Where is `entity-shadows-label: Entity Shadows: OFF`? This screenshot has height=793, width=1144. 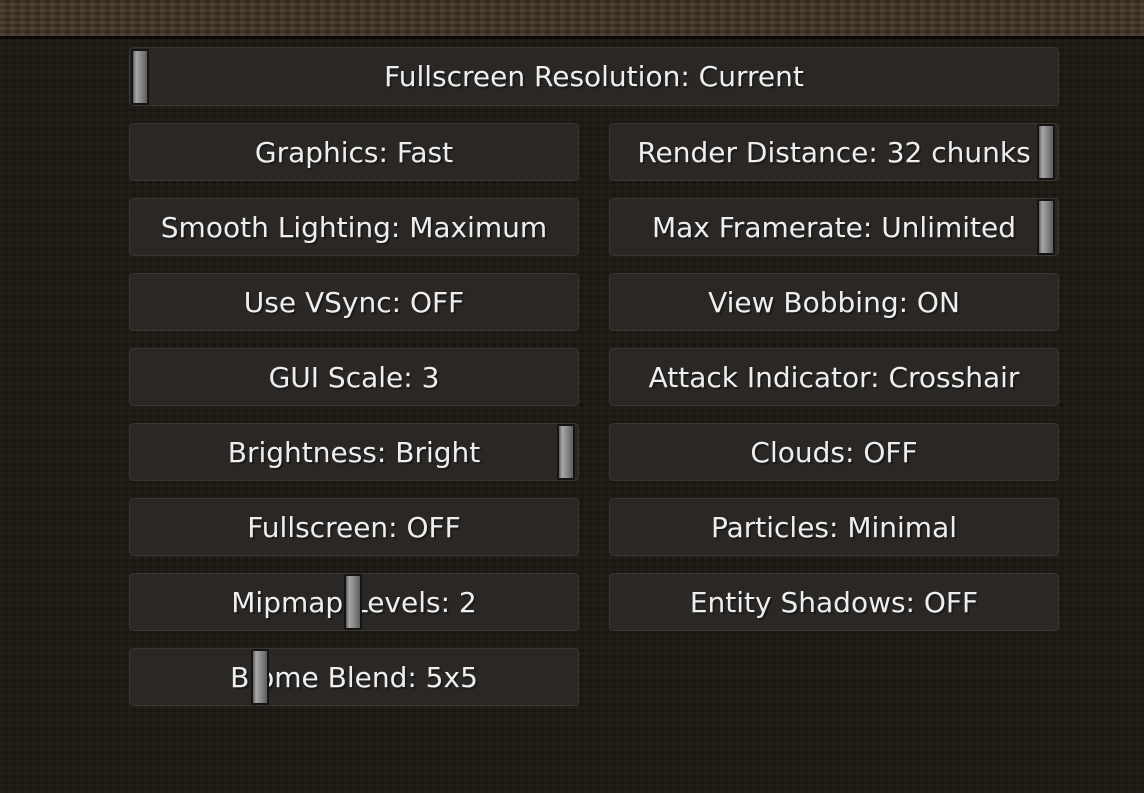 entity-shadows-label: Entity Shadows: OFF is located at coordinates (834, 602).